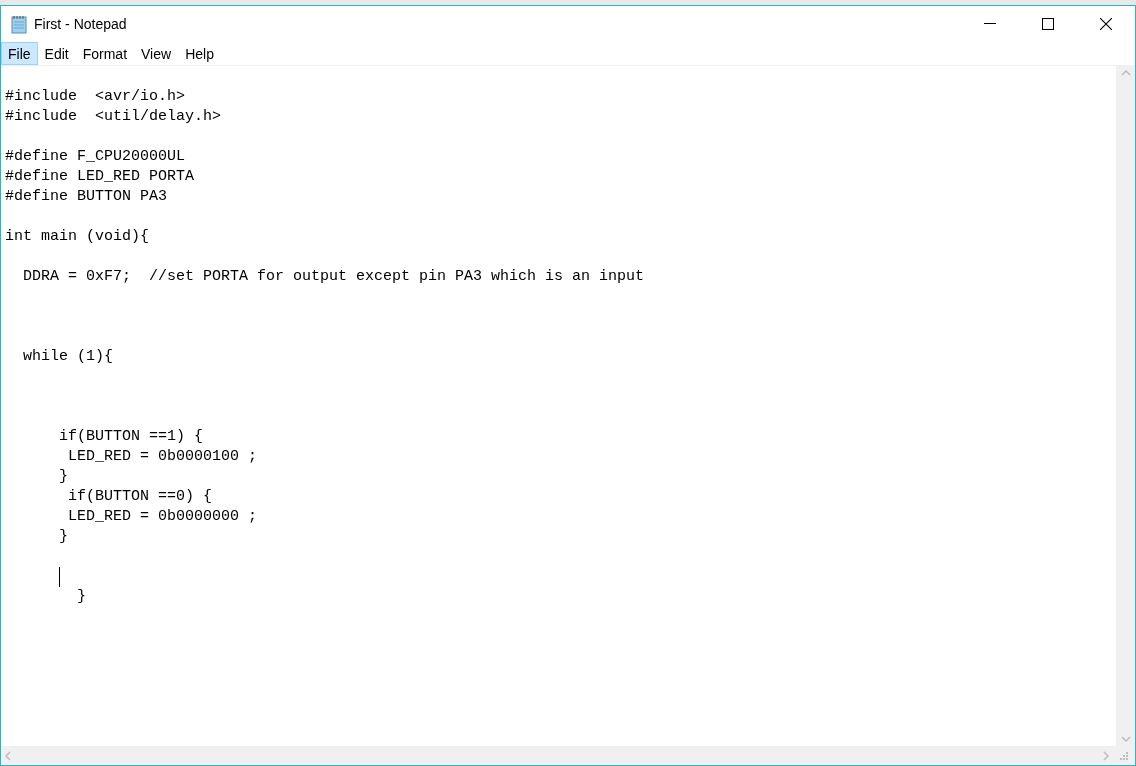 Image resolution: width=1136 pixels, height=766 pixels. What do you see at coordinates (1125, 739) in the screenshot?
I see `scroll-down-icon` at bounding box center [1125, 739].